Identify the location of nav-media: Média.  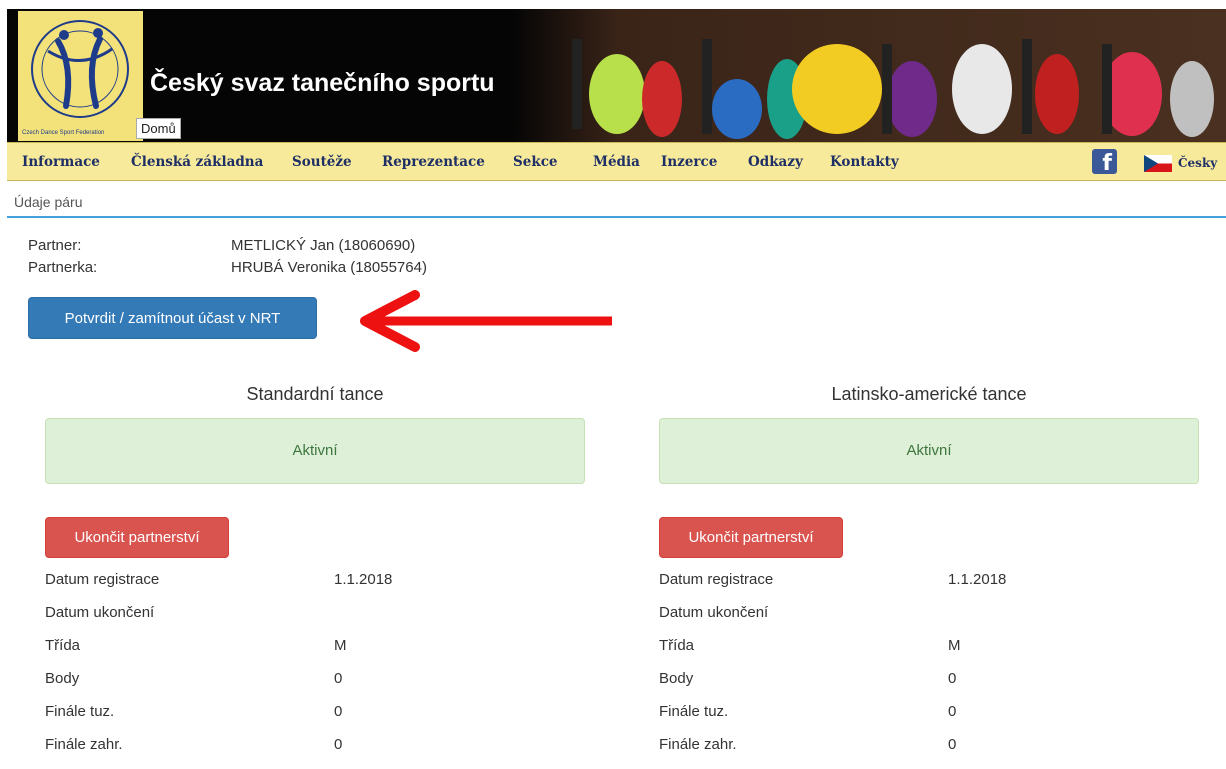
(616, 162).